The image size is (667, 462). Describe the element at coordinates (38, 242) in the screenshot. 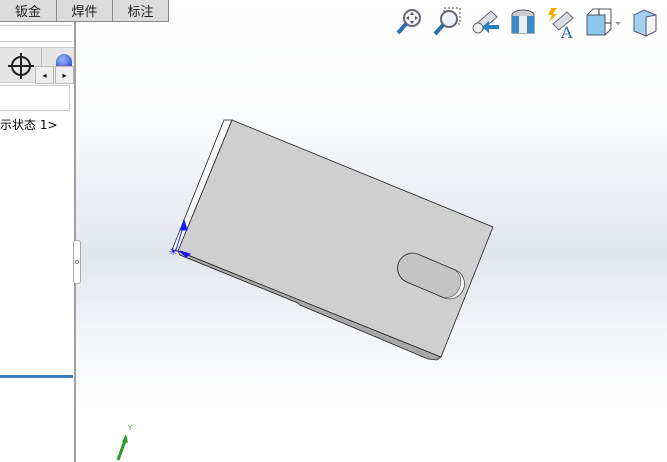

I see `feature-manager-panel: ◂ ▸ 示状态 1>` at that location.